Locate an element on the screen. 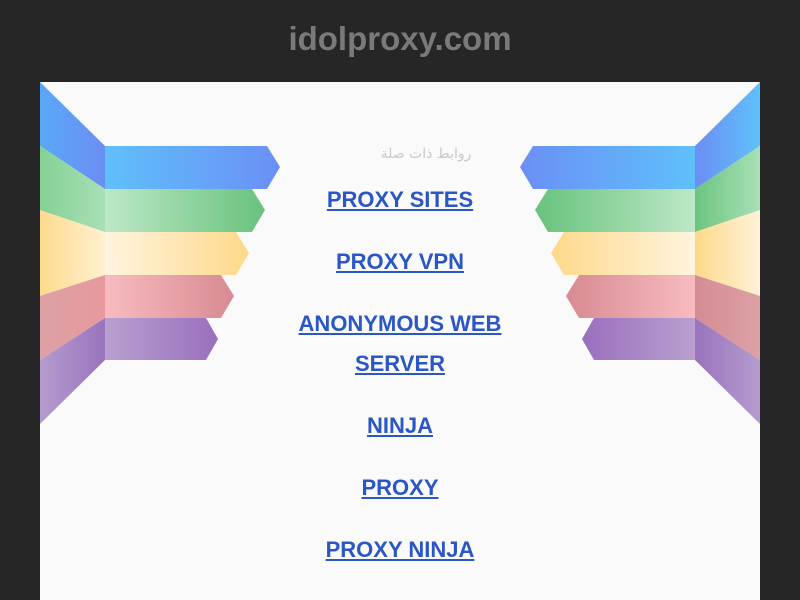 The width and height of the screenshot is (800, 600). link-proxy: PROXY is located at coordinates (399, 488).